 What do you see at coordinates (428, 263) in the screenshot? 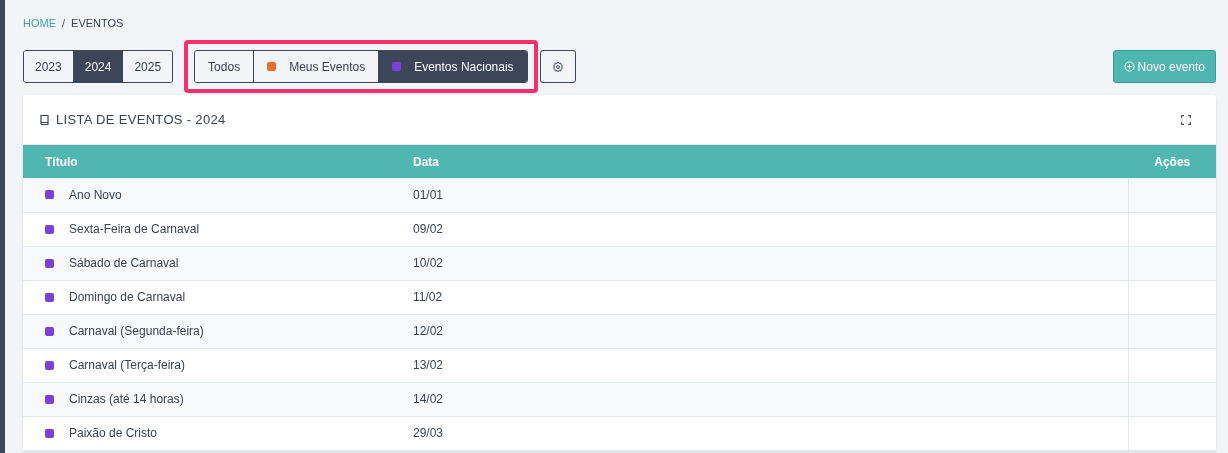
I see `event-date: 10/02` at bounding box center [428, 263].